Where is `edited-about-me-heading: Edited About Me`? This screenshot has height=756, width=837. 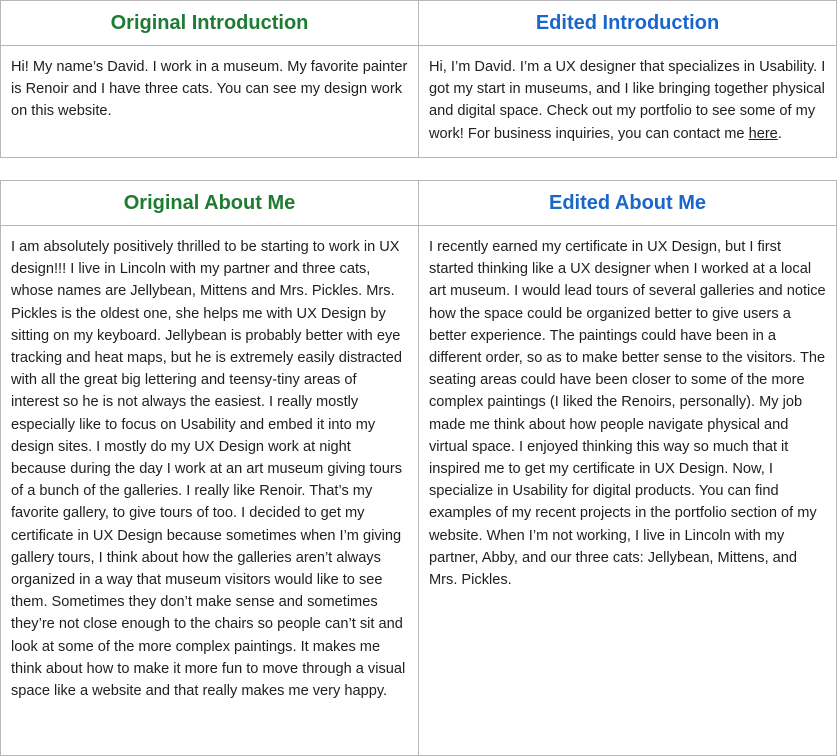 edited-about-me-heading: Edited About Me is located at coordinates (627, 203).